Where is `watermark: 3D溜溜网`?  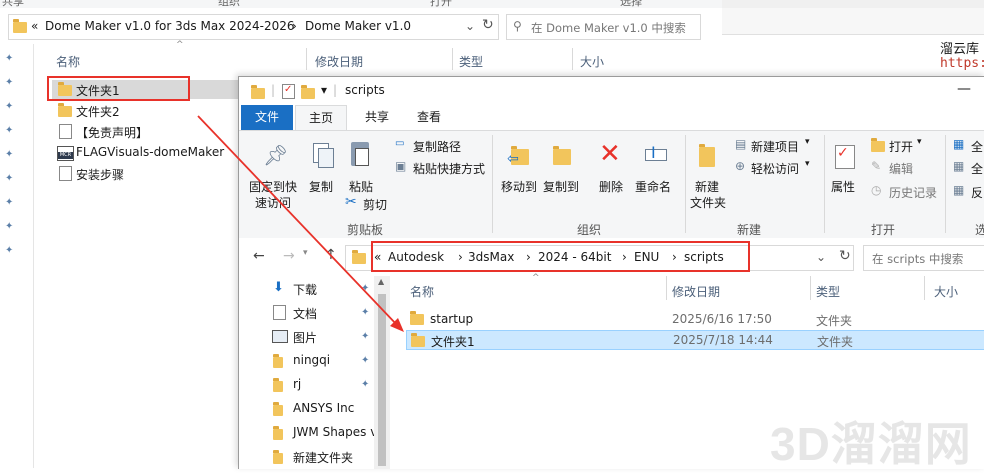
watermark: 3D溜溜网 is located at coordinates (871, 441).